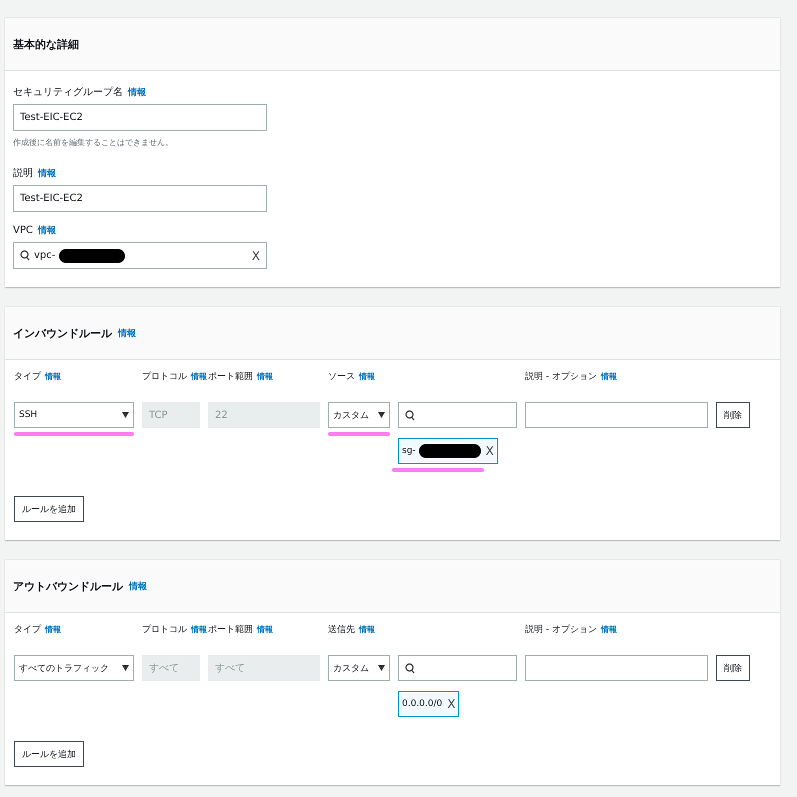  What do you see at coordinates (46, 44) in the screenshot?
I see `section-title: 基本的な詳細` at bounding box center [46, 44].